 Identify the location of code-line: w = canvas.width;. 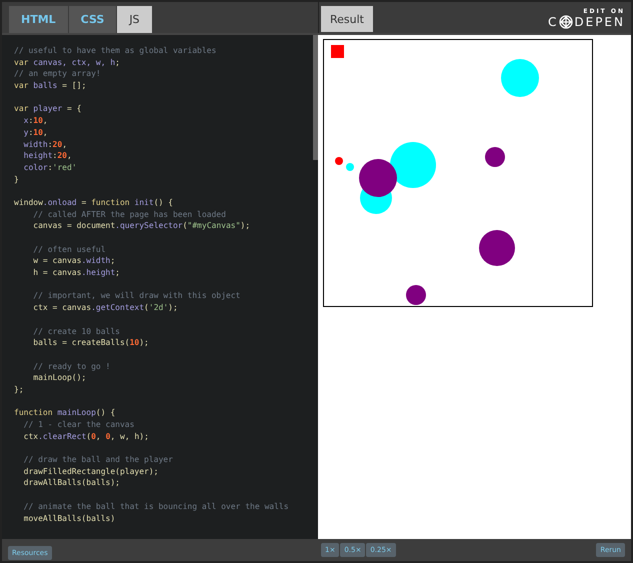
(74, 261).